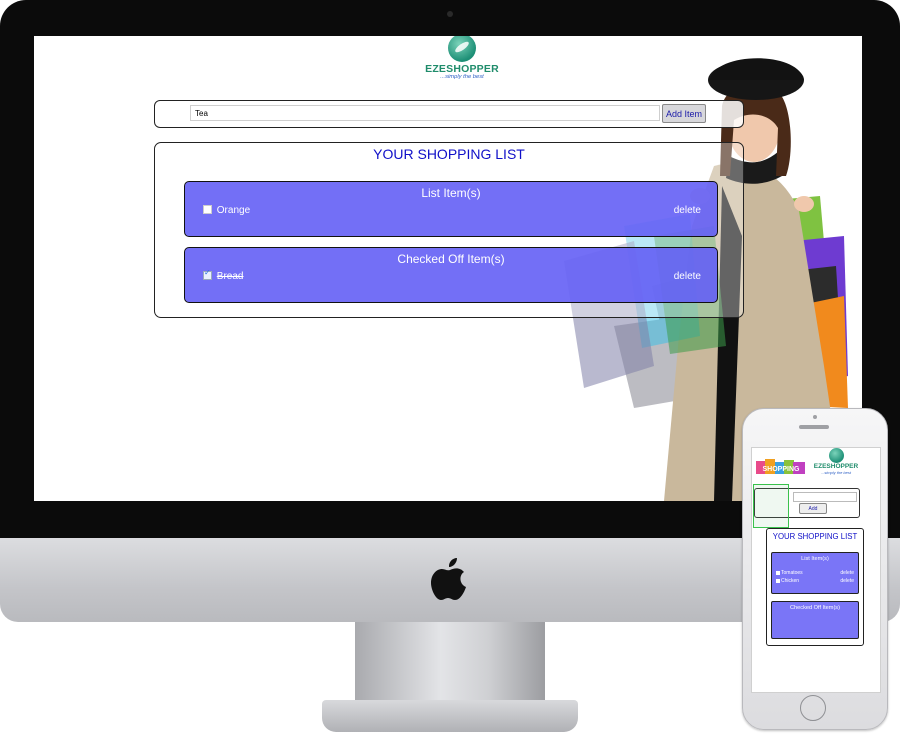  I want to click on mobile-overlay-thumbnail, so click(771, 506).